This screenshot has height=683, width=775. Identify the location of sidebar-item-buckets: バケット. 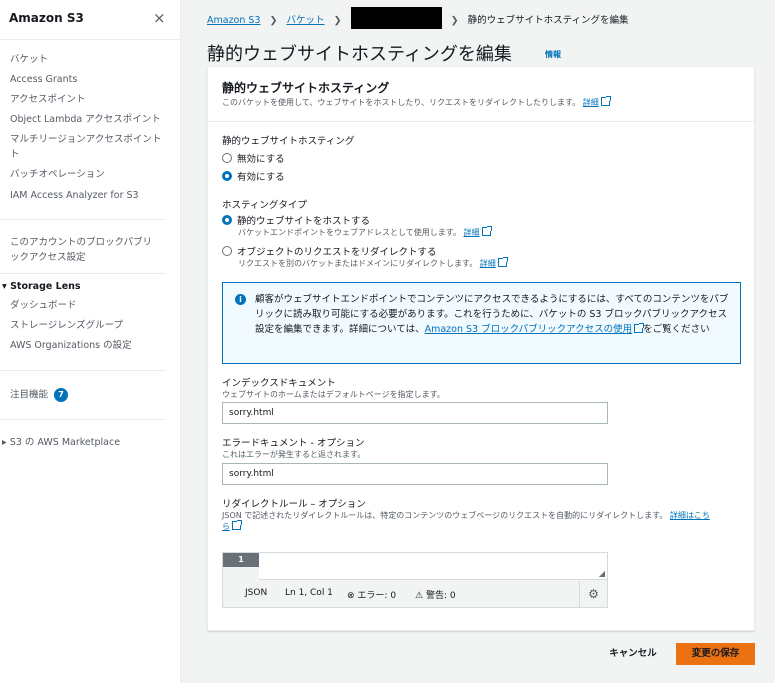
(29, 60).